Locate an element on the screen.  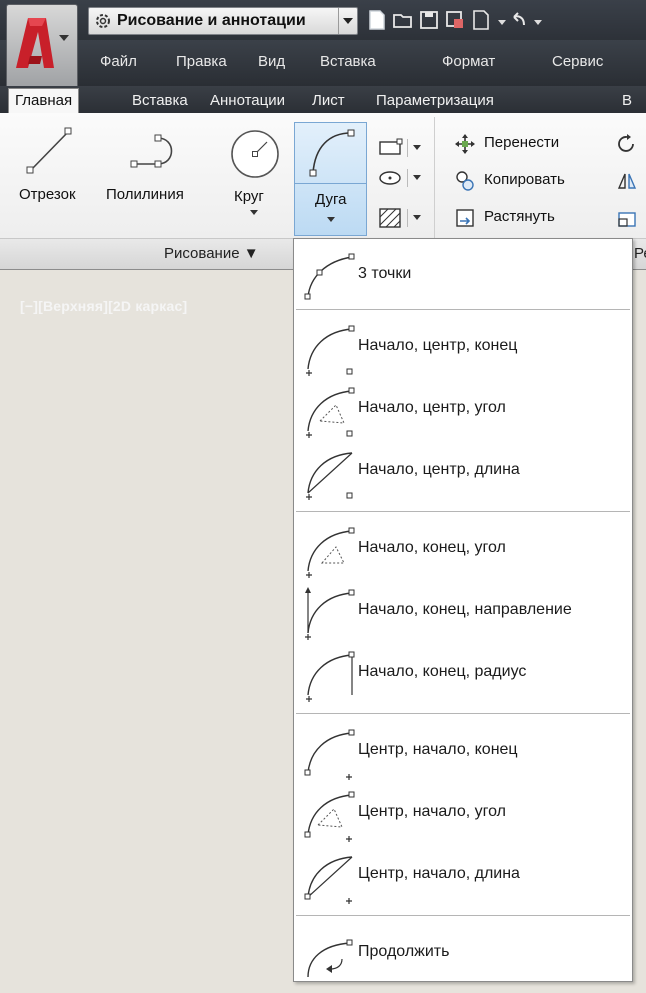
rectangle-tool-button is located at coordinates (399, 148).